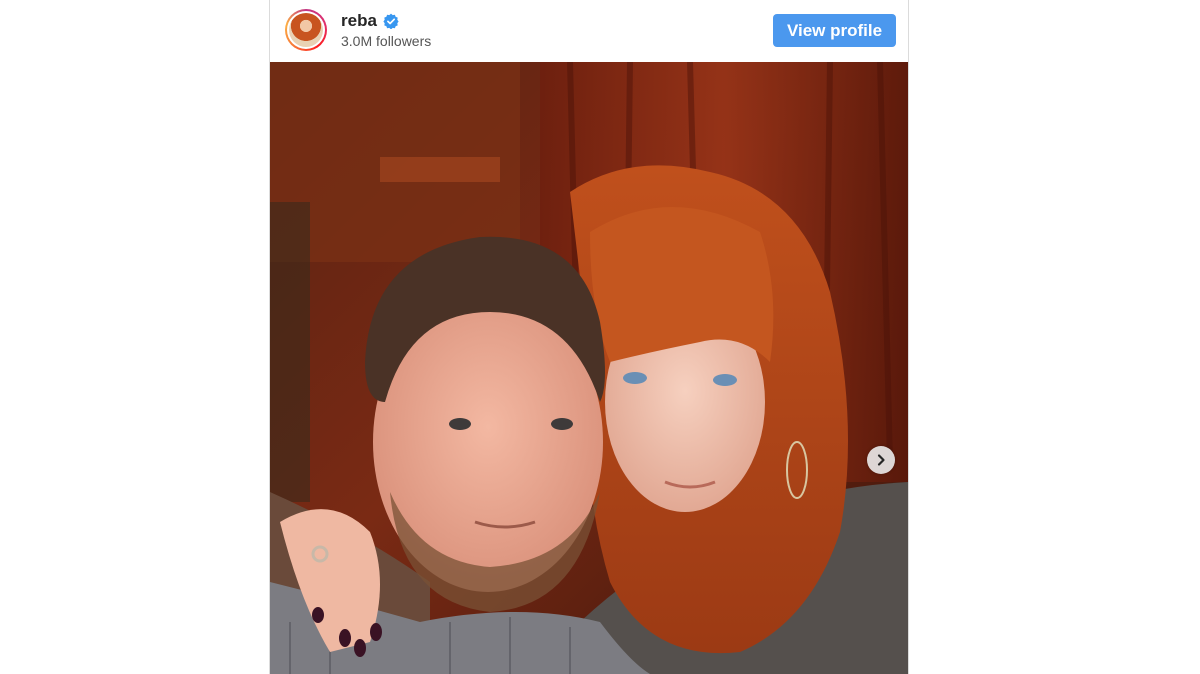 This screenshot has height=674, width=1200. What do you see at coordinates (359, 21) in the screenshot?
I see `username: reba` at bounding box center [359, 21].